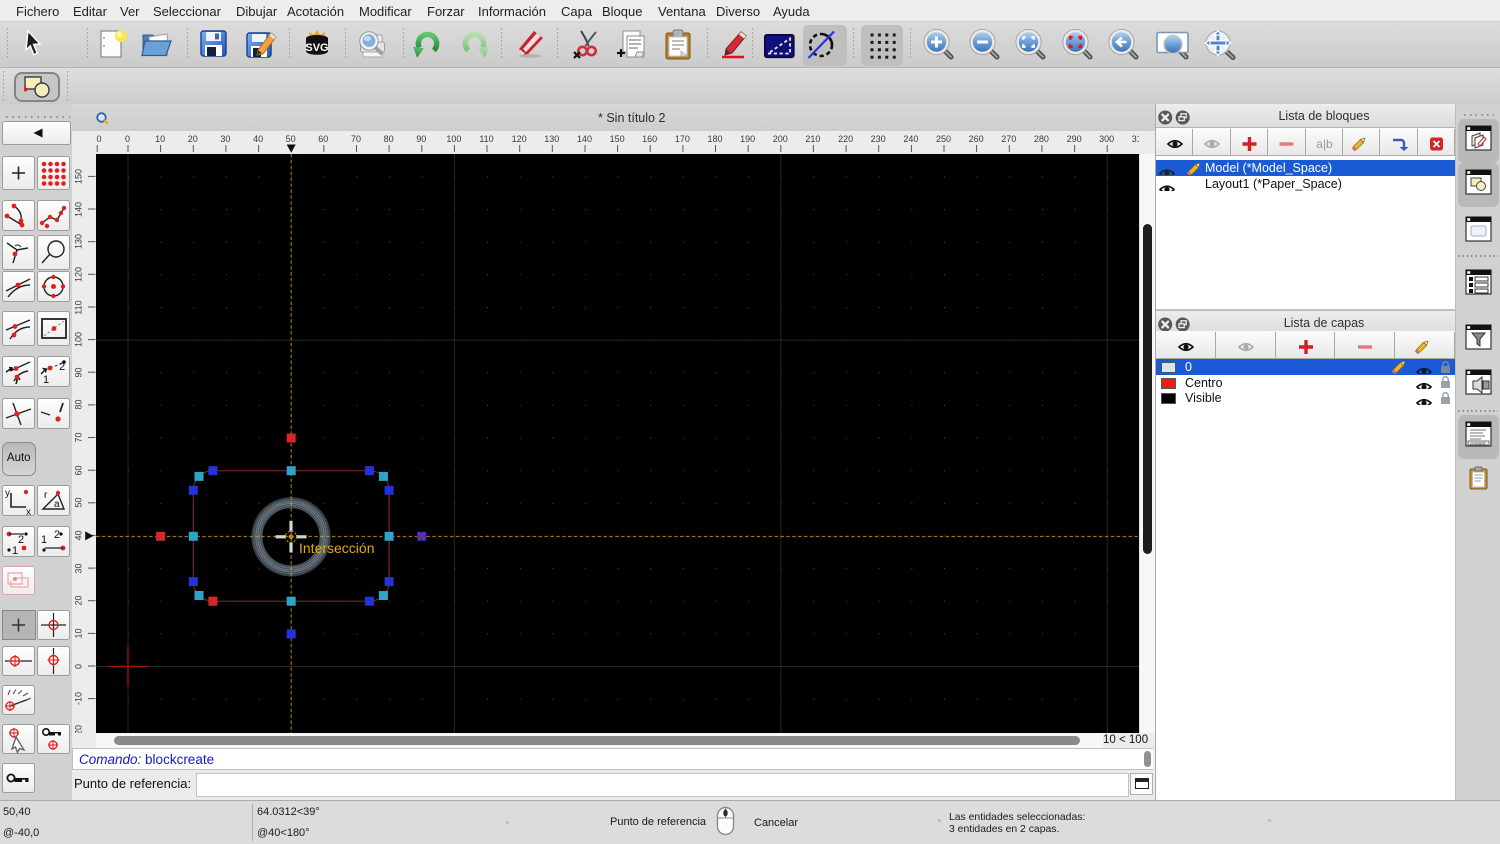 The width and height of the screenshot is (1500, 844). I want to click on svg-text: SVG, so click(316, 48).